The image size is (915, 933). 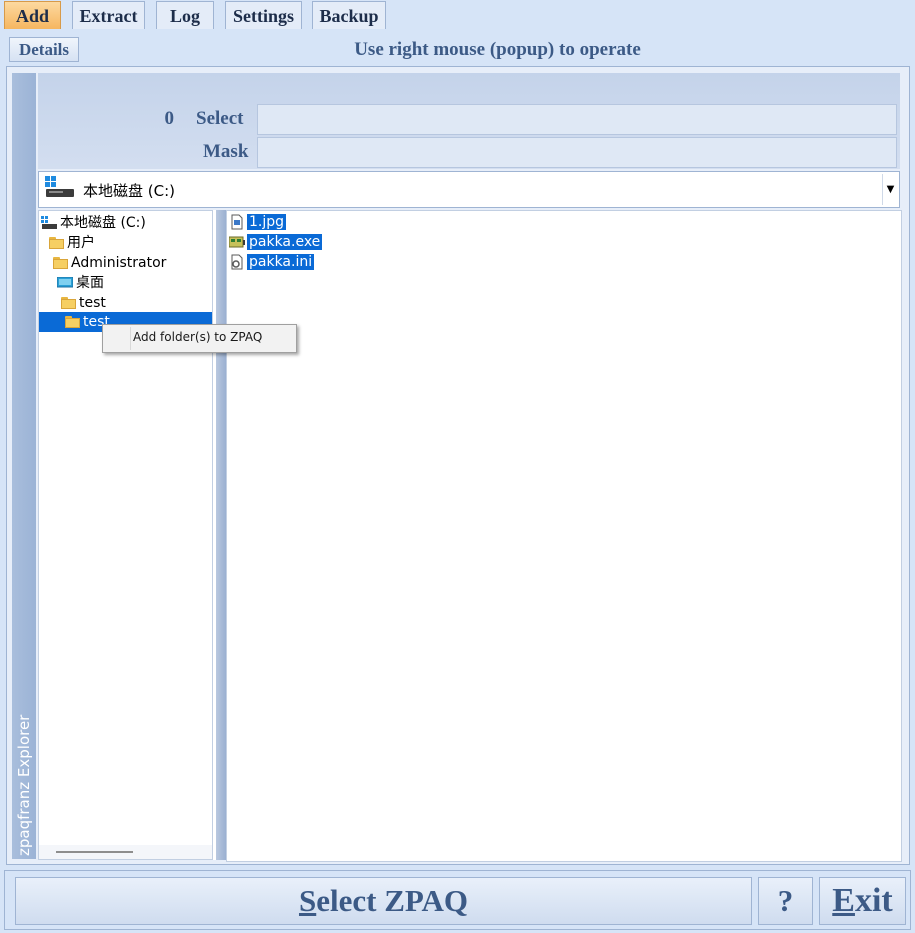 I want to click on sidebar-title: zpaqfranz Explorer, so click(x=24, y=785).